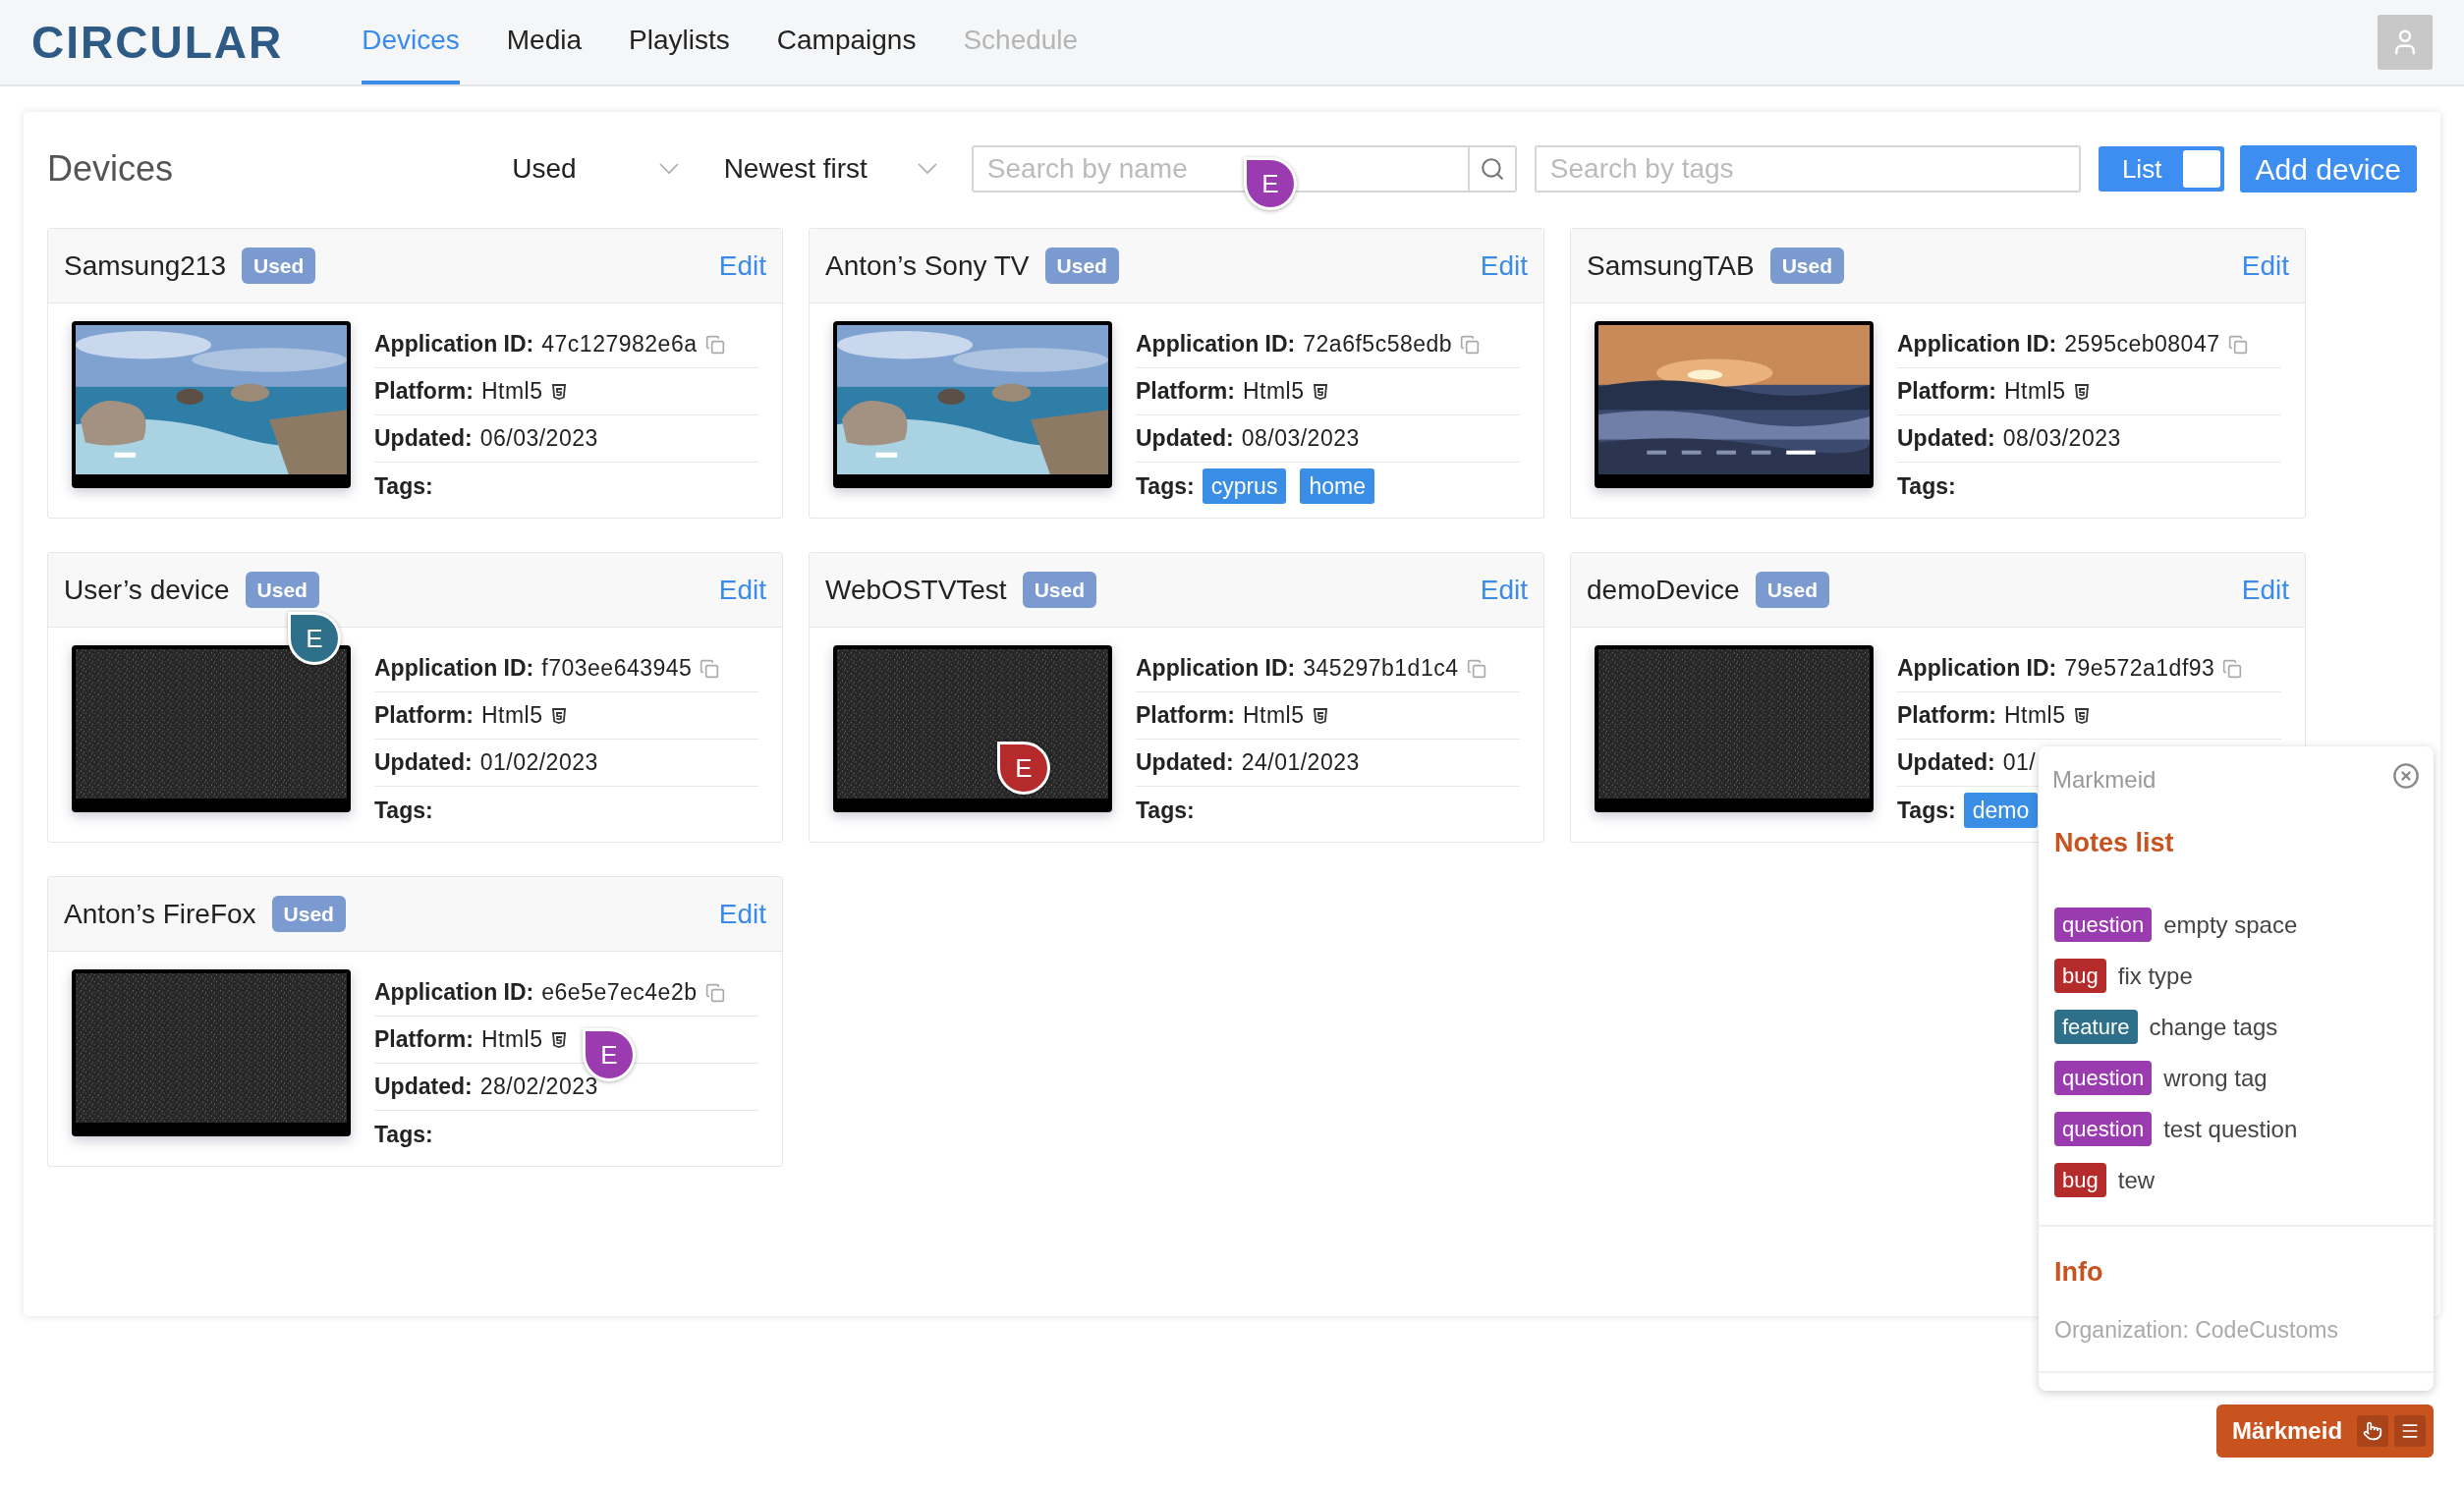  Describe the element at coordinates (160, 914) in the screenshot. I see `device-name: Anton’s FireFox` at that location.